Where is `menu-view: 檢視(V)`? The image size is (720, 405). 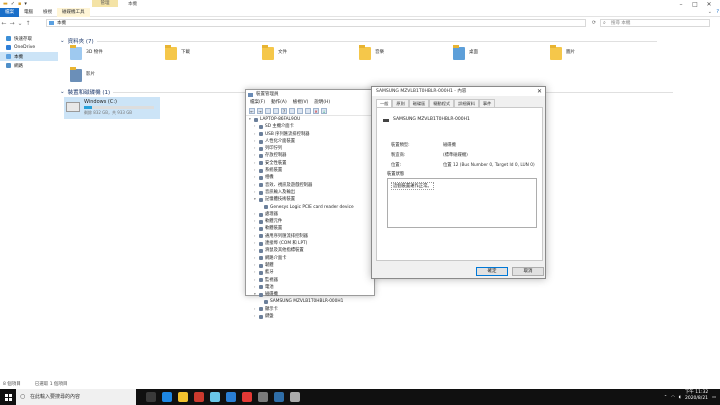 menu-view: 檢視(V) is located at coordinates (301, 103).